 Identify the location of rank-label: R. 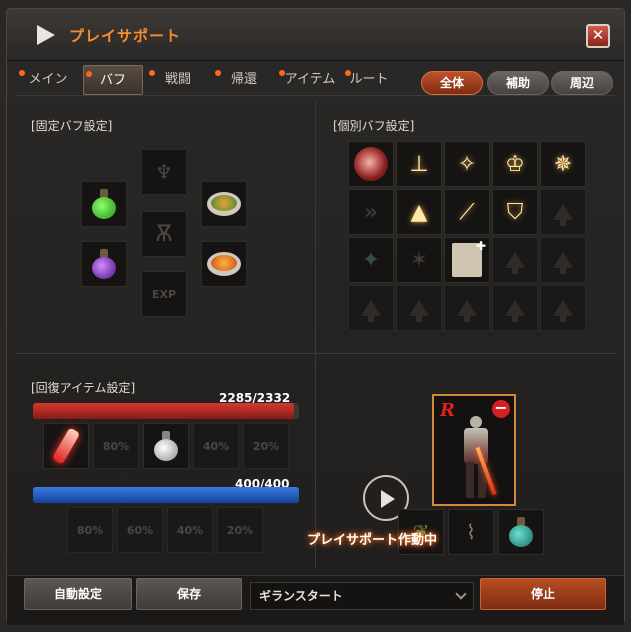
(447, 410).